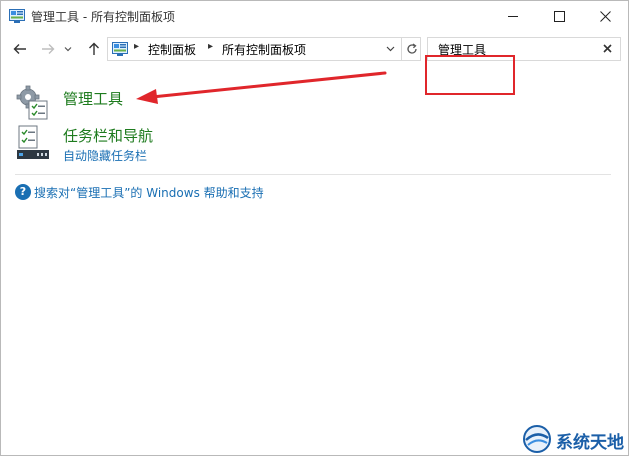 This screenshot has width=629, height=456. What do you see at coordinates (93, 98) in the screenshot?
I see `result-title: 管理工具` at bounding box center [93, 98].